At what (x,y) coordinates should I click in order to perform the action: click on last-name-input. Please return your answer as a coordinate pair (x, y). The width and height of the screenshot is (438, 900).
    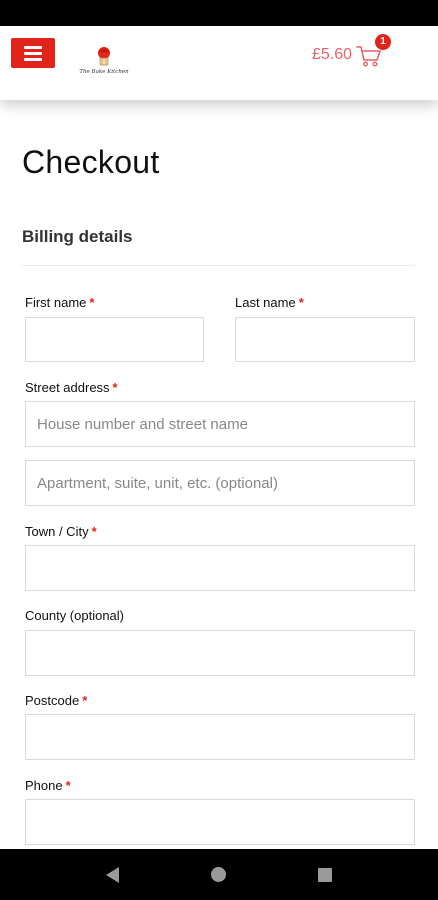
    Looking at the image, I should click on (325, 339).